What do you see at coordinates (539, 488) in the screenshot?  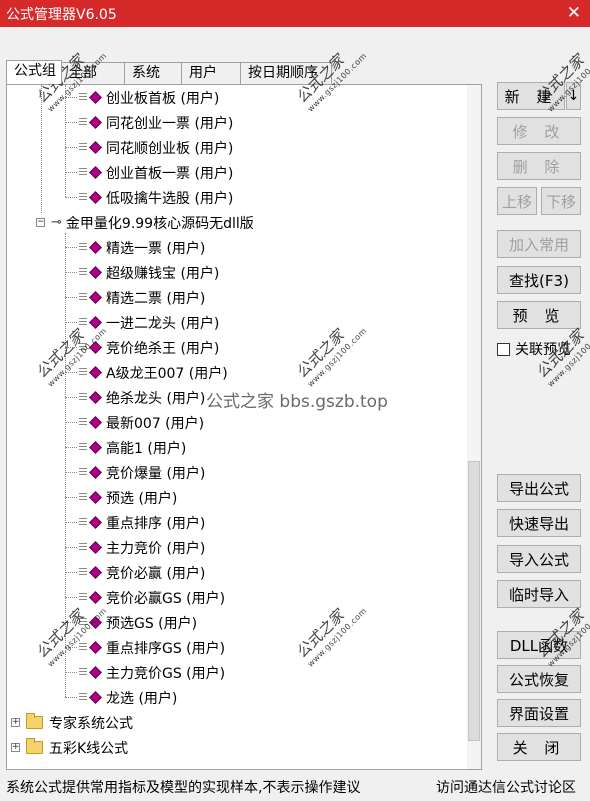 I see `export-button: 导出公式` at bounding box center [539, 488].